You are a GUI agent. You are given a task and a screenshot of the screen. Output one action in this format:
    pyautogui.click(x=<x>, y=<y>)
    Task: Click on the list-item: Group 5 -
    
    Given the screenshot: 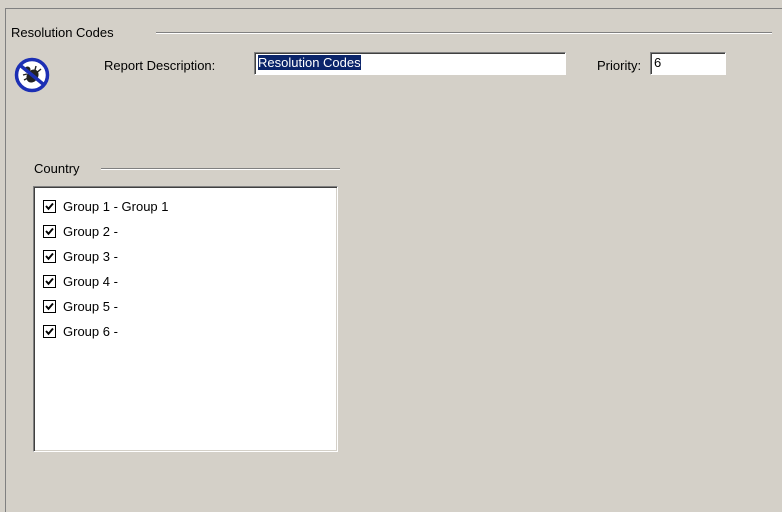 What is the action you would take?
    pyautogui.click(x=190, y=306)
    